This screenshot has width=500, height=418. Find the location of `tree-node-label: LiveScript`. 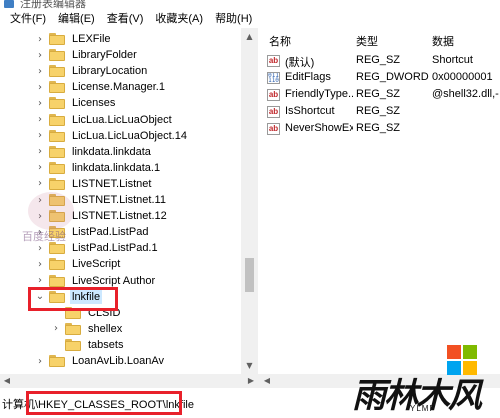

tree-node-label: LiveScript is located at coordinates (96, 264).